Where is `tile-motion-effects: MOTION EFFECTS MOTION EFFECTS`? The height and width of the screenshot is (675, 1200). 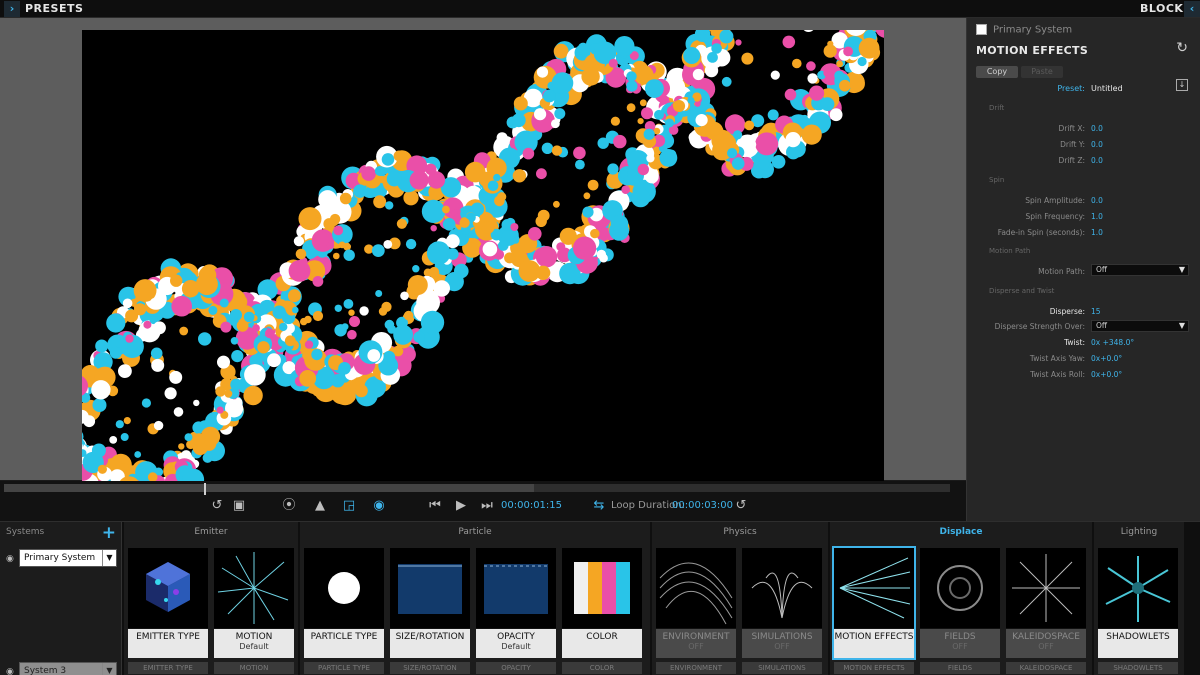
tile-motion-effects: MOTION EFFECTS MOTION EFFECTS is located at coordinates (874, 610).